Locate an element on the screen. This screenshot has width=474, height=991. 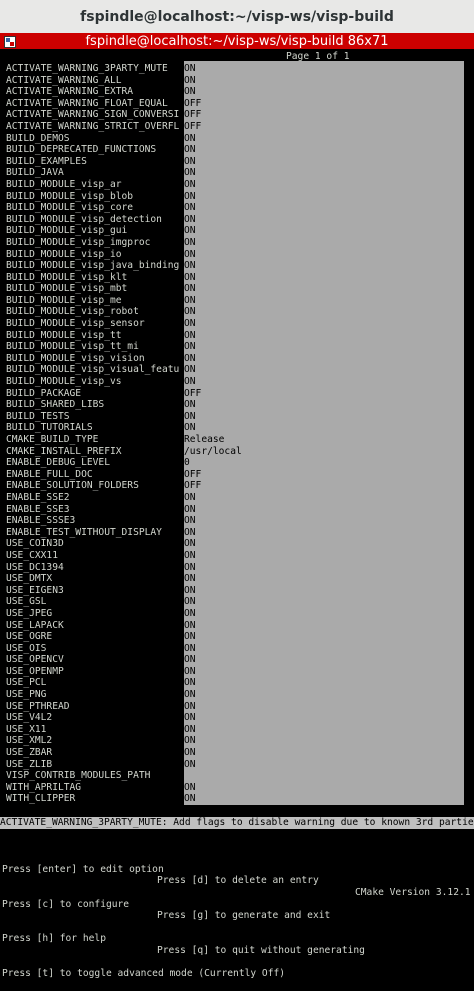
option-row: USE_XML2 ON is located at coordinates (235, 741).